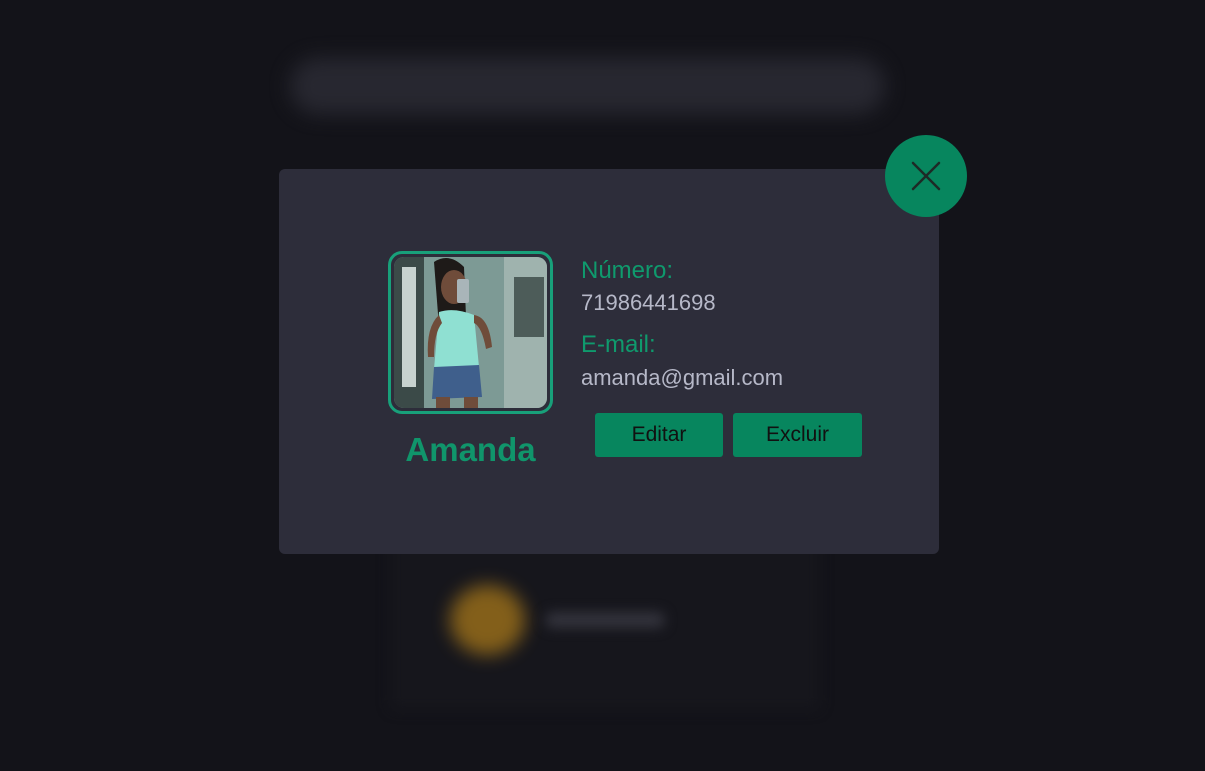  What do you see at coordinates (659, 435) in the screenshot?
I see `edit-button: Editar` at bounding box center [659, 435].